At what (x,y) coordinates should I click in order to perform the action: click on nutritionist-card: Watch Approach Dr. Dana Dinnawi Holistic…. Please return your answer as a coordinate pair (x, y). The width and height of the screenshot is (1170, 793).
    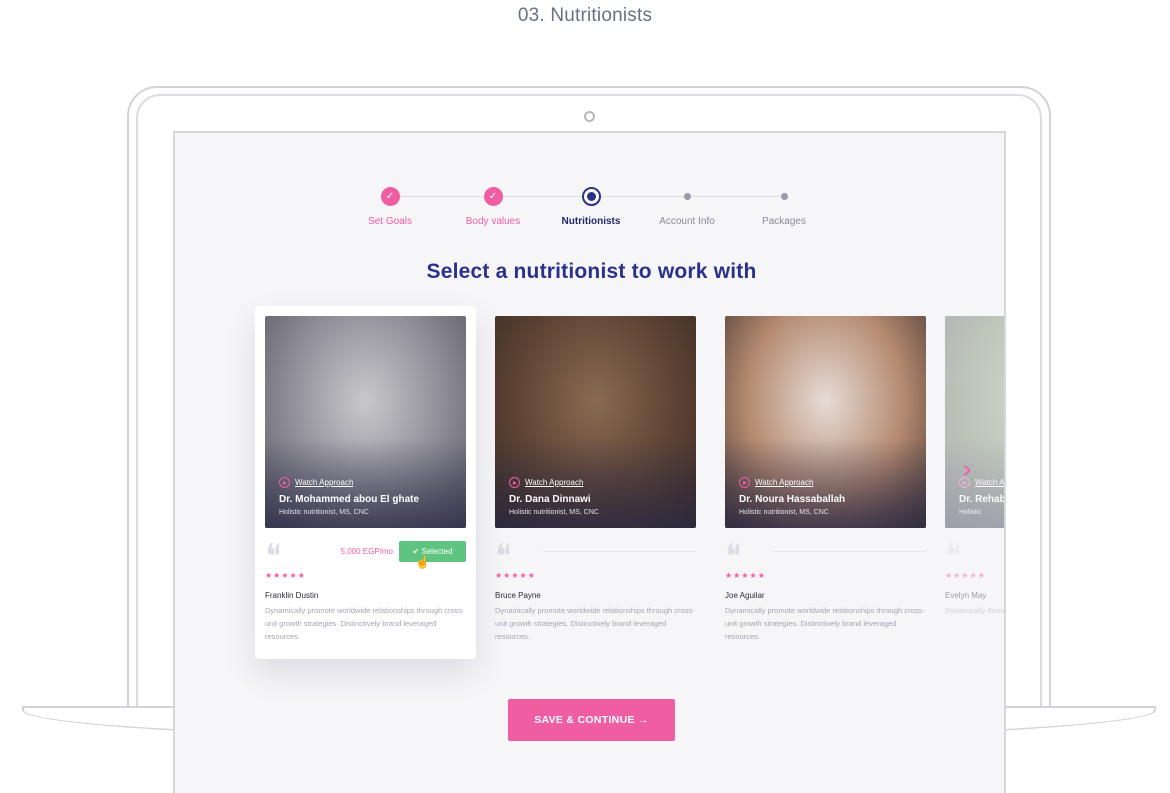
    Looking at the image, I should click on (595, 482).